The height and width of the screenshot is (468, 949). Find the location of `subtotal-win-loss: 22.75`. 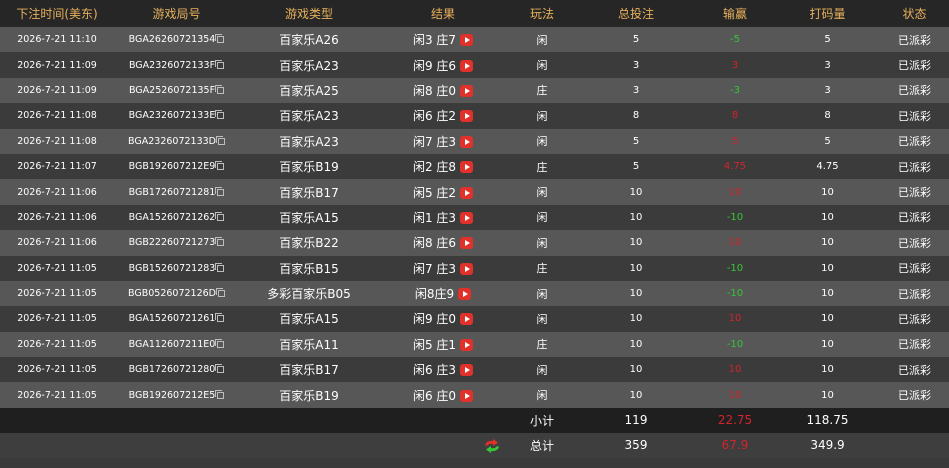

subtotal-win-loss: 22.75 is located at coordinates (735, 420).